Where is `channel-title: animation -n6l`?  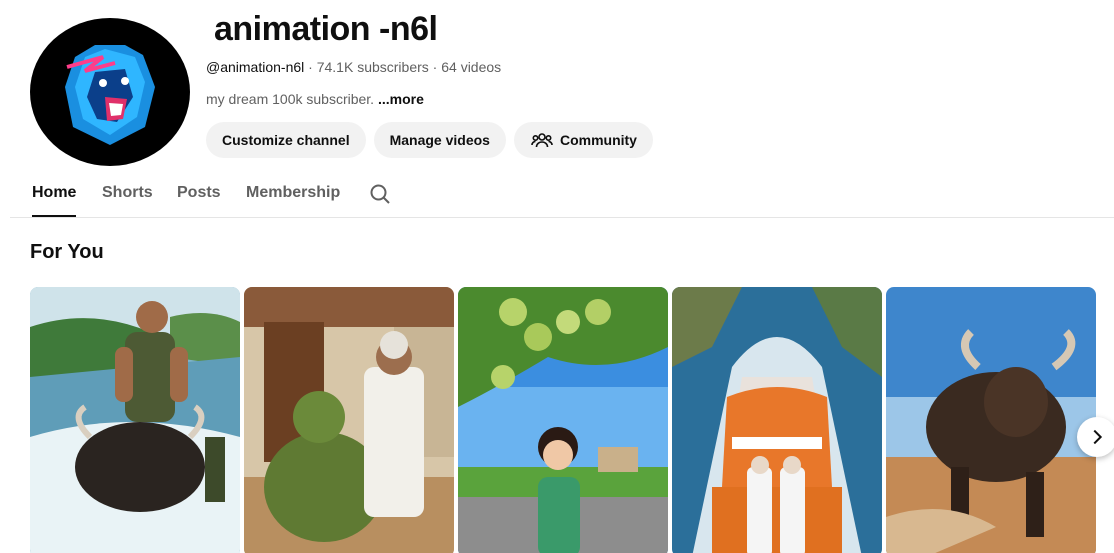 channel-title: animation -n6l is located at coordinates (326, 29).